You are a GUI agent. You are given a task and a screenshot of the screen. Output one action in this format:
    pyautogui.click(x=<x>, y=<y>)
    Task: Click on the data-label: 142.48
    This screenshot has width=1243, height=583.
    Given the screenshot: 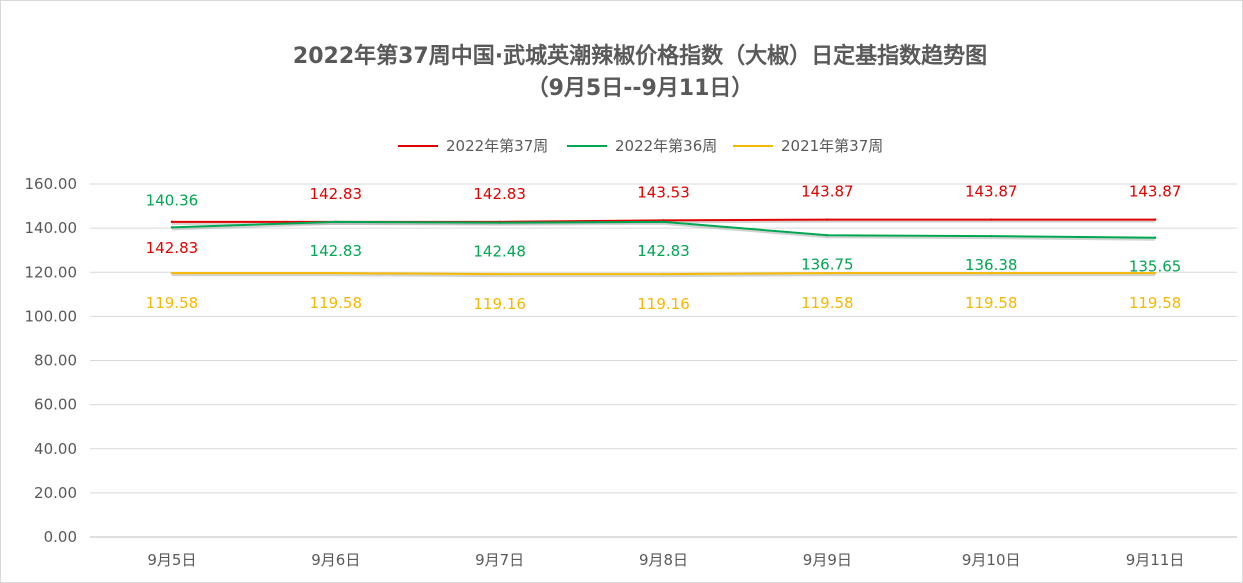 What is the action you would take?
    pyautogui.click(x=499, y=252)
    